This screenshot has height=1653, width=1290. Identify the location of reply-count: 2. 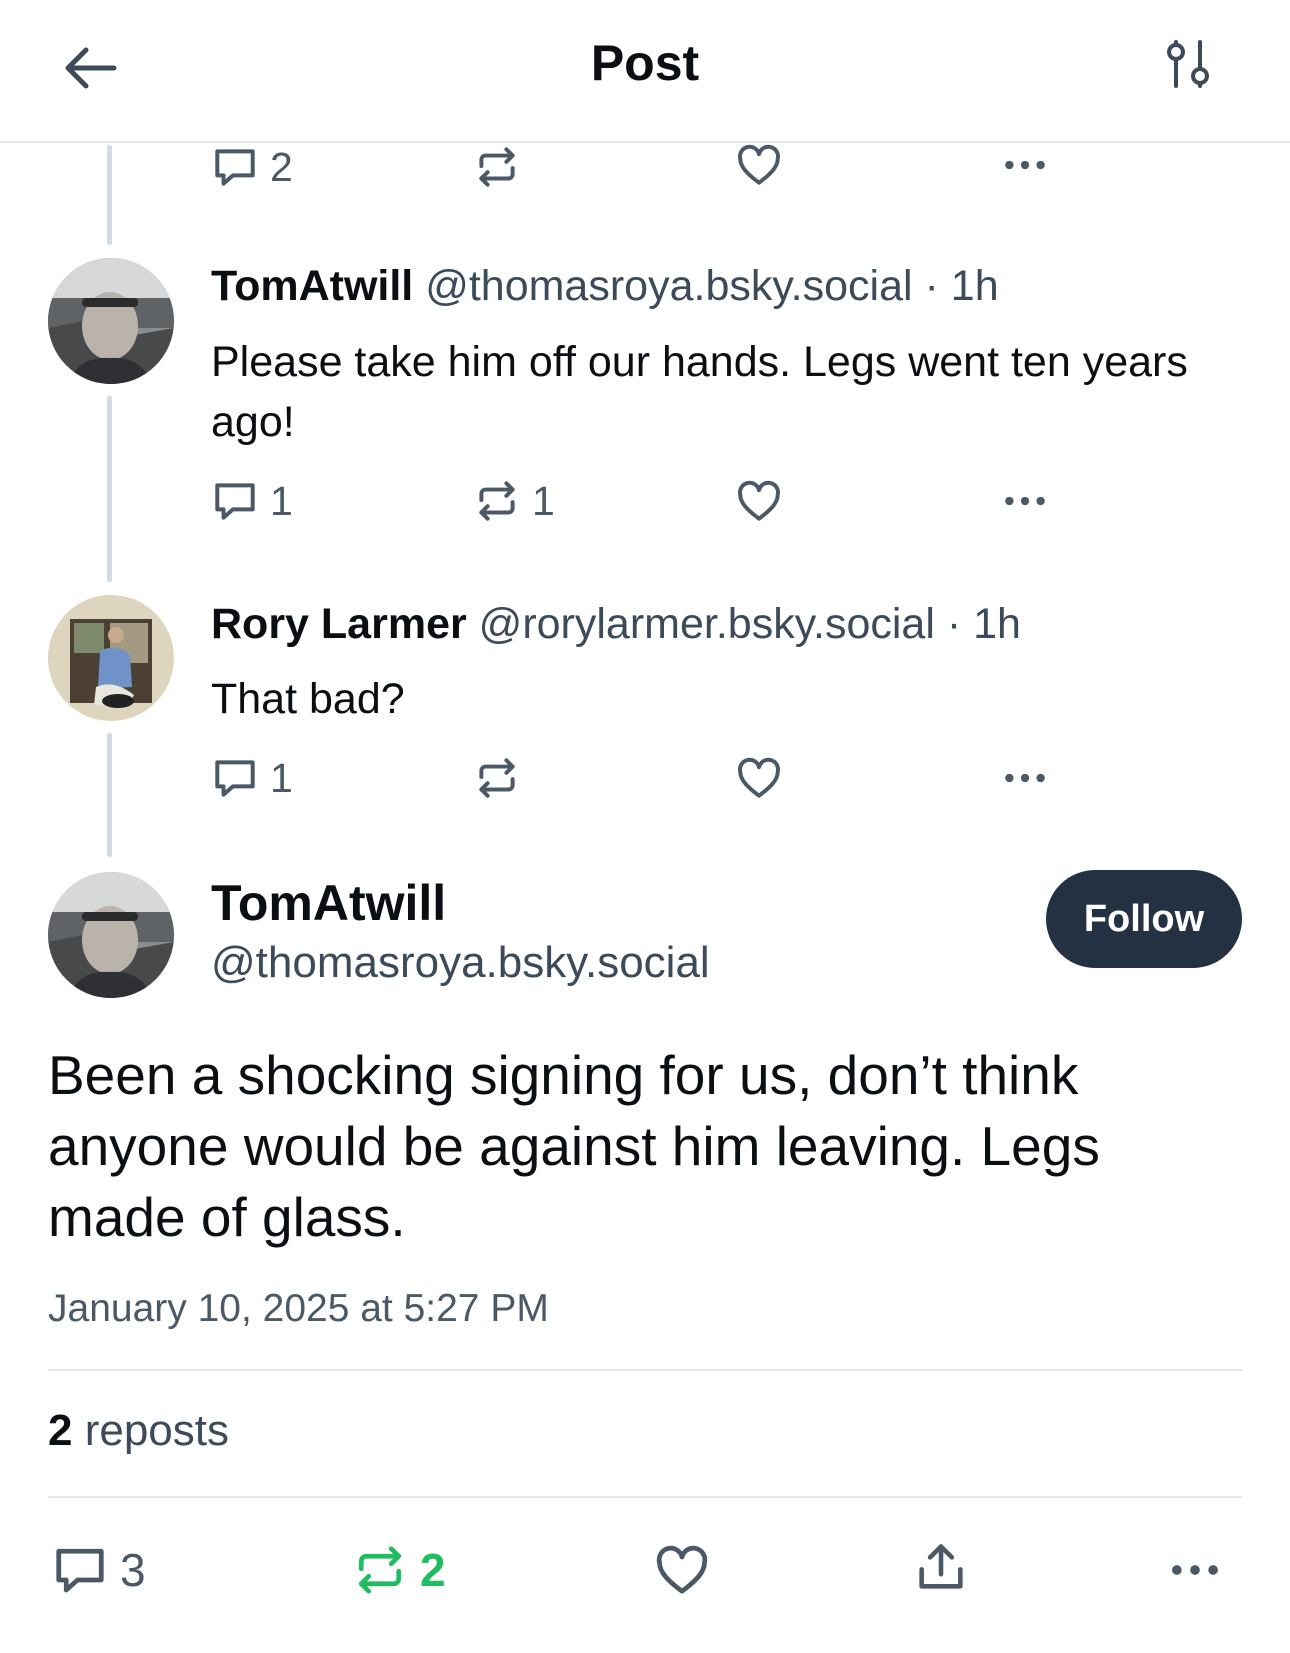
(281, 166).